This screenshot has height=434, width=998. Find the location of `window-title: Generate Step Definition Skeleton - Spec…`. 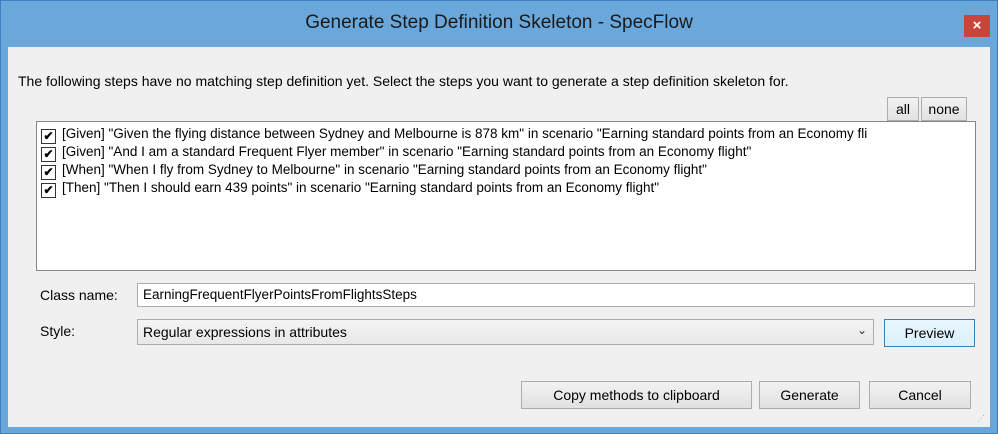

window-title: Generate Step Definition Skeleton - Spec… is located at coordinates (499, 22).